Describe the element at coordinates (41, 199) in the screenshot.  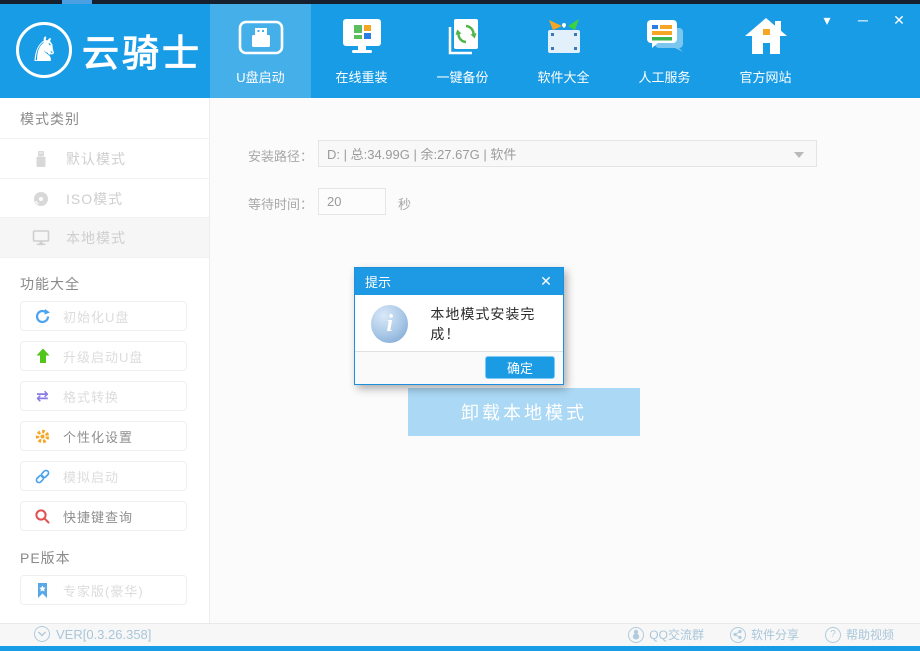
I see `disc-icon` at that location.